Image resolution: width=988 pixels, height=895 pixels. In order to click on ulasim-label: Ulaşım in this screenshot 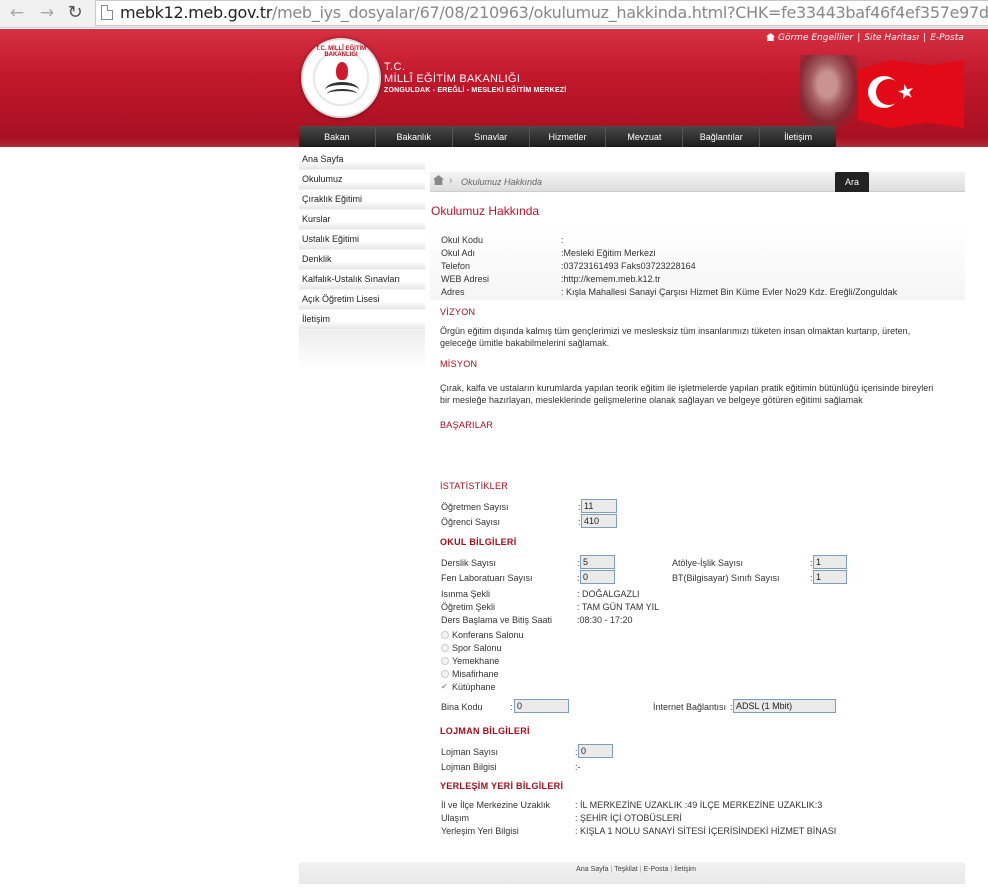, I will do `click(455, 818)`.